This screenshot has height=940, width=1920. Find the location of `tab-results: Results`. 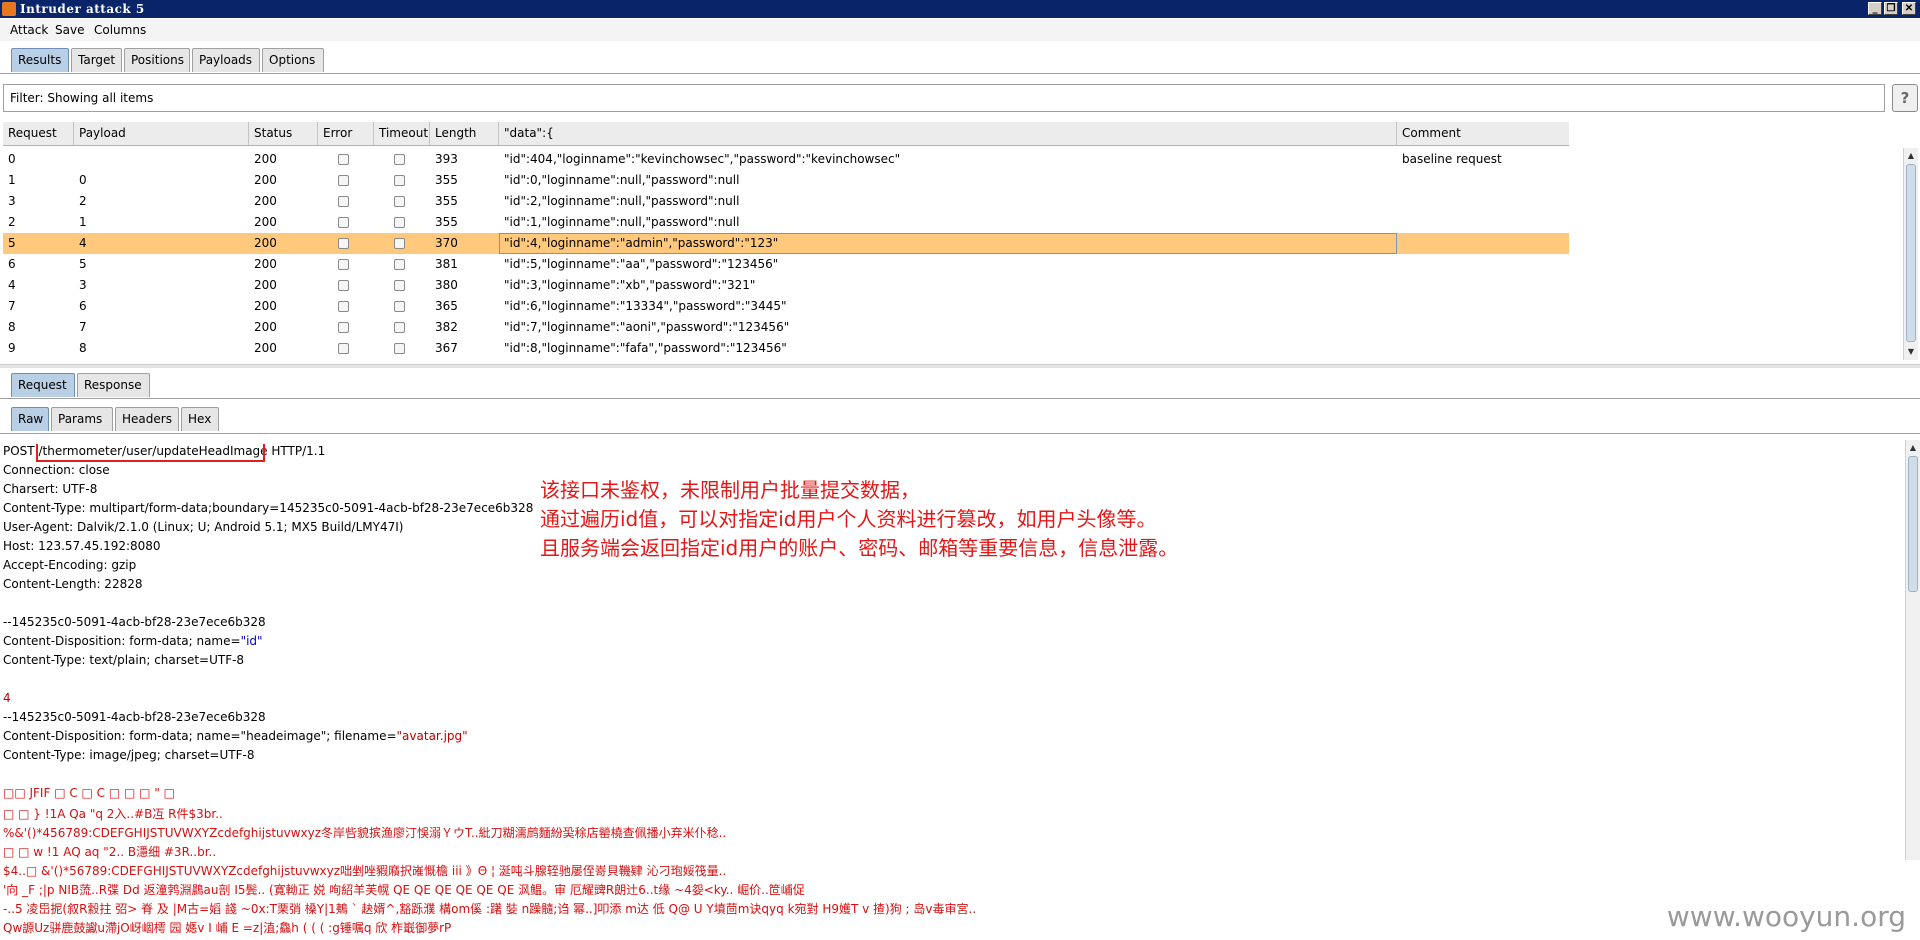

tab-results: Results is located at coordinates (40, 60).